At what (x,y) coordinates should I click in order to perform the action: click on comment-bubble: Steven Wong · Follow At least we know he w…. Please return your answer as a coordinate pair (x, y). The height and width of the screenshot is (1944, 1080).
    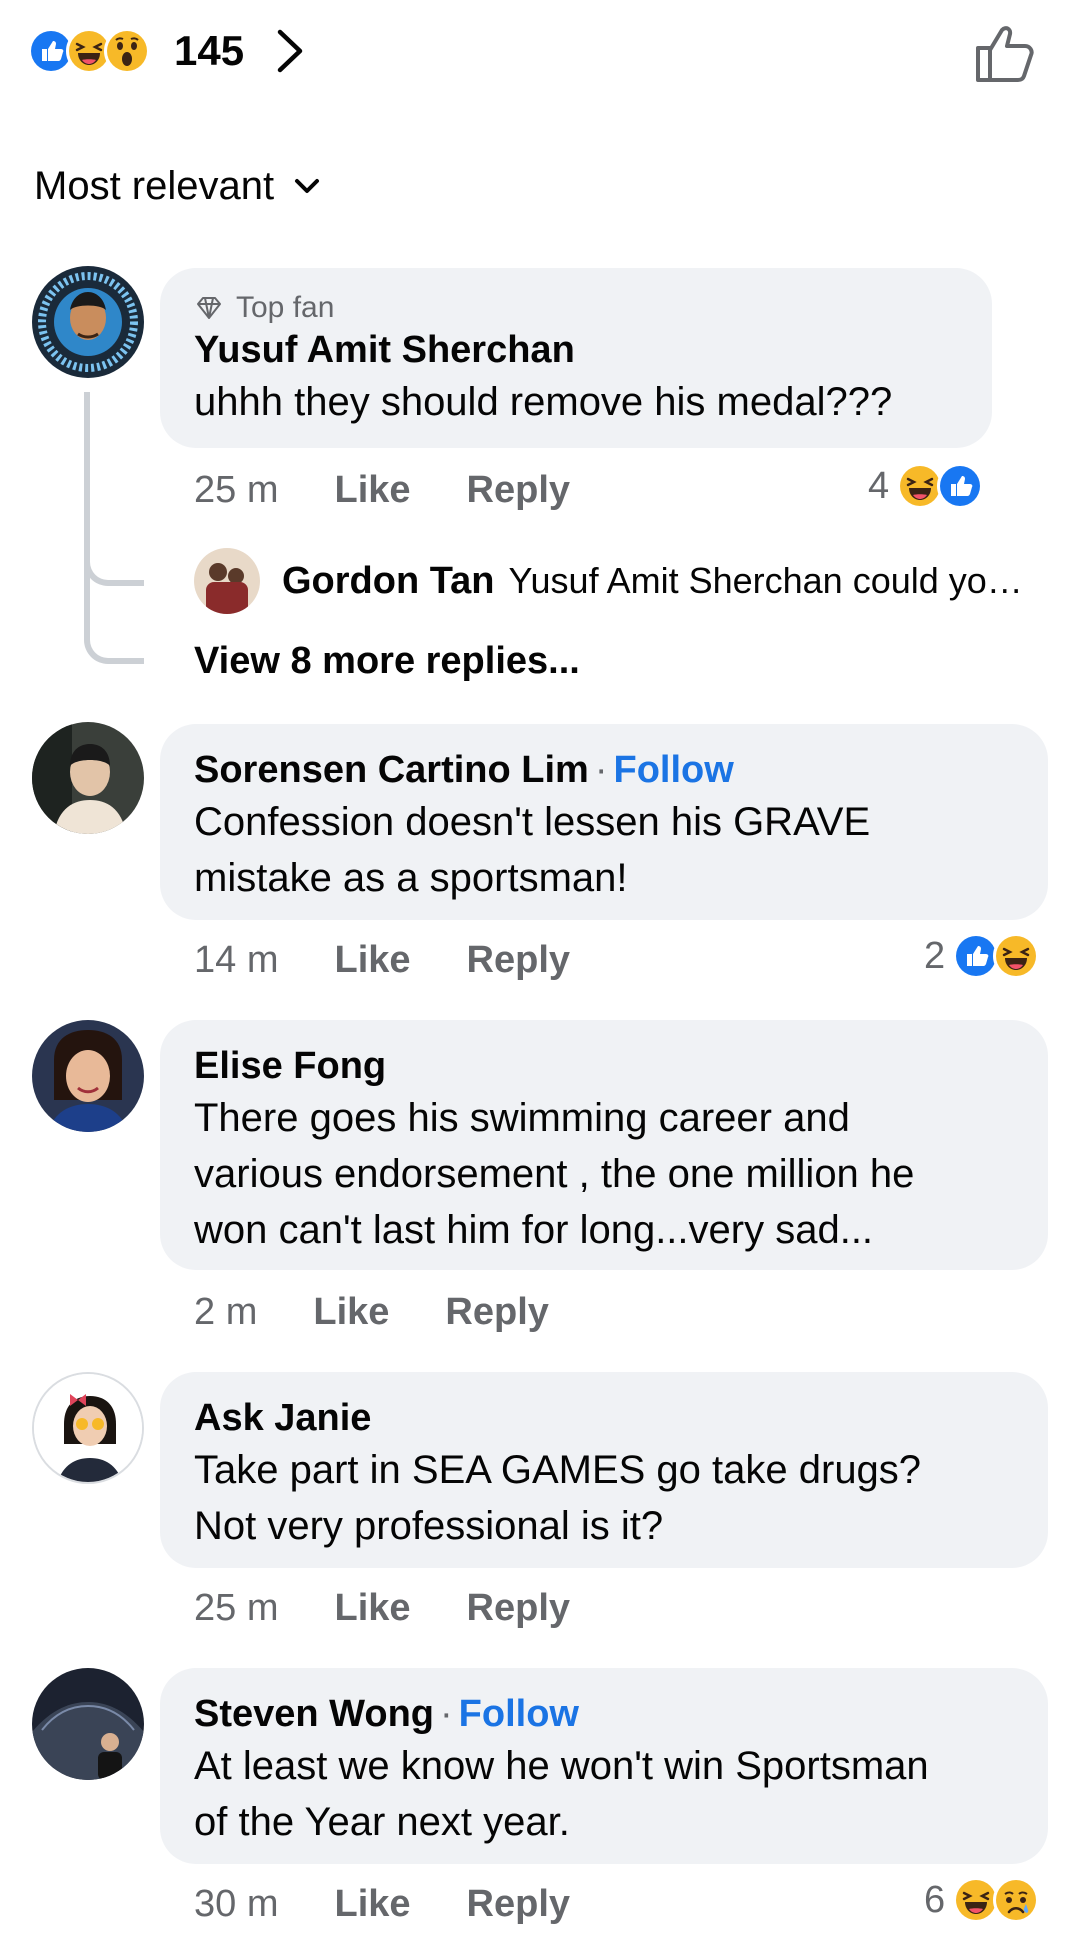
    Looking at the image, I should click on (604, 1766).